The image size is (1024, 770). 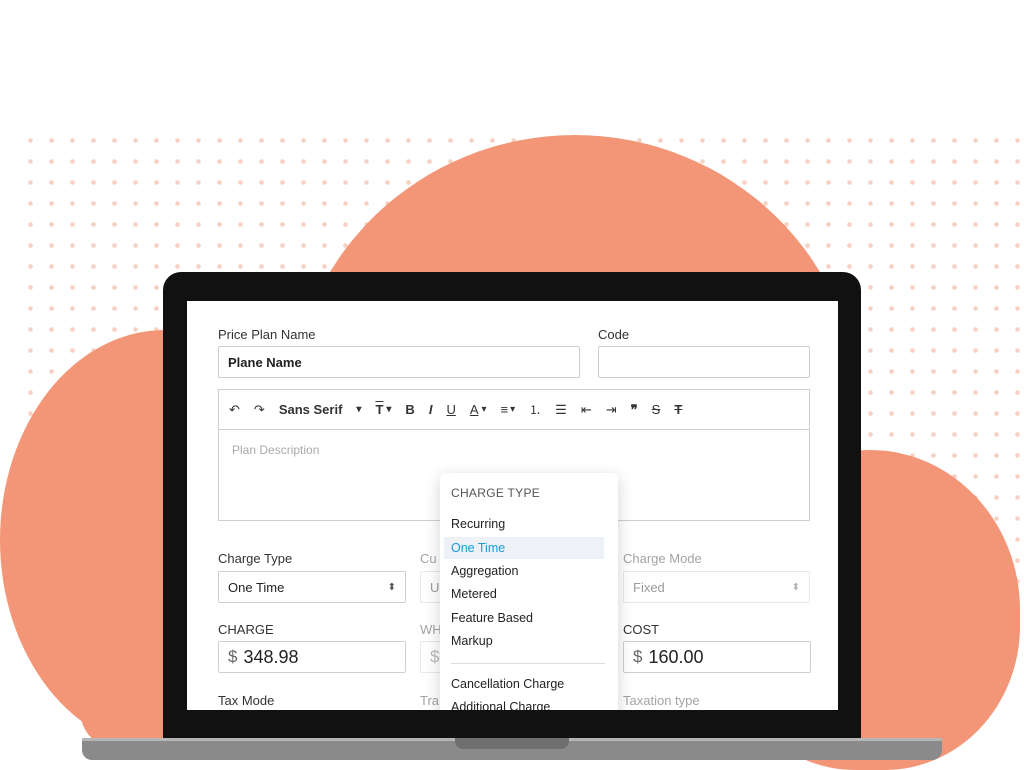 What do you see at coordinates (661, 700) in the screenshot?
I see `taxation-type-label: Taxation type` at bounding box center [661, 700].